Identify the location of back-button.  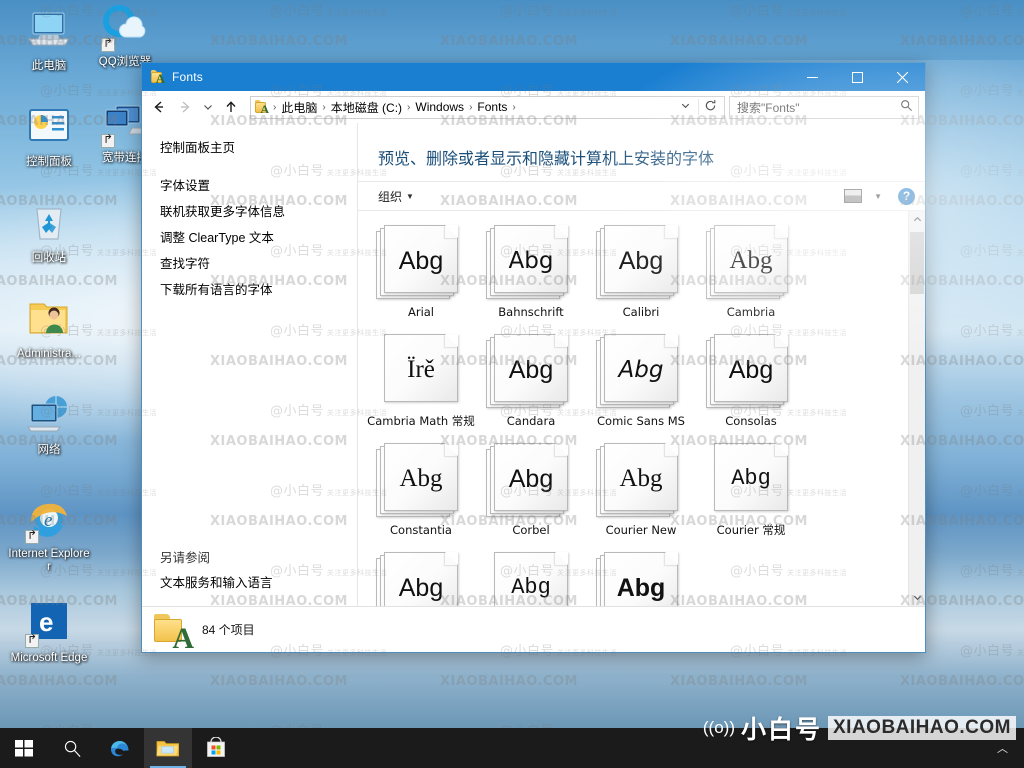
(159, 107).